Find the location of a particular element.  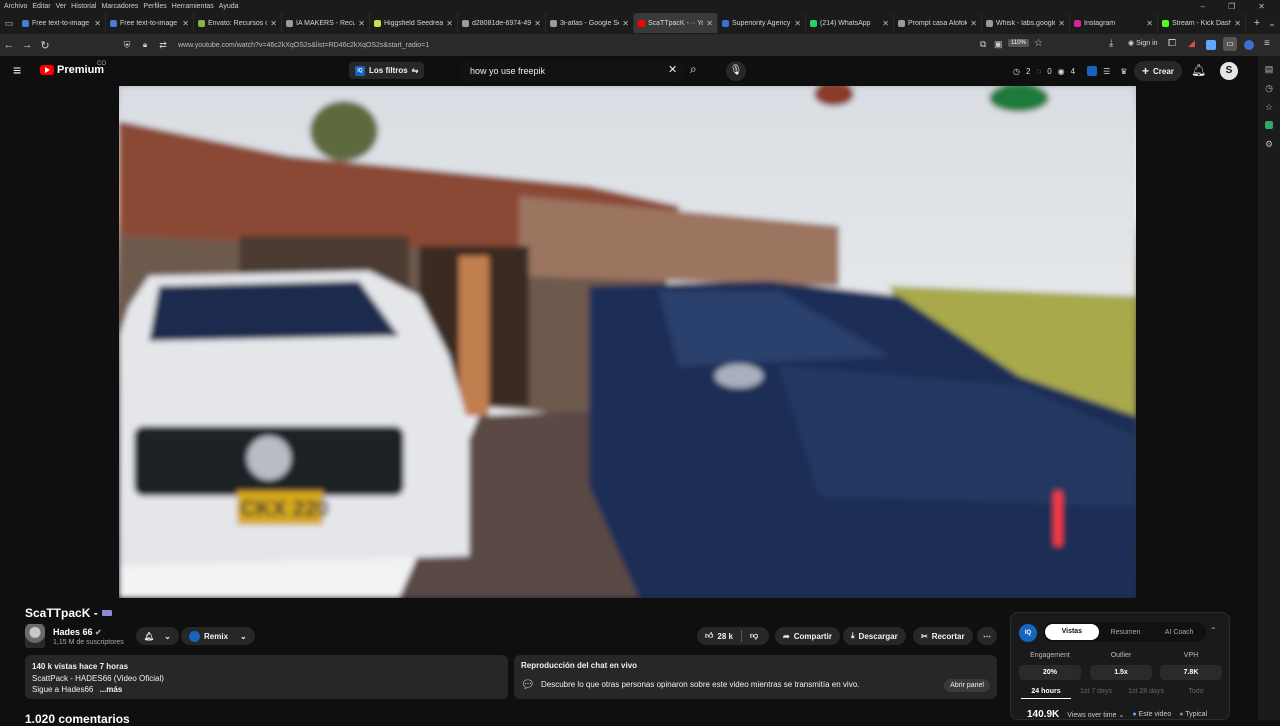

browser-tab: Stream - Kick Dashboa✕ is located at coordinates (1202, 23).